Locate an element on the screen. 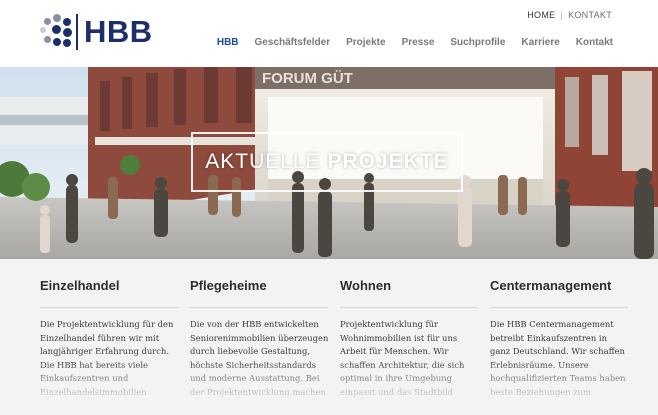 This screenshot has width=658, height=415. hero-title-frame: AKTUELLE PROJEKTE is located at coordinates (327, 162).